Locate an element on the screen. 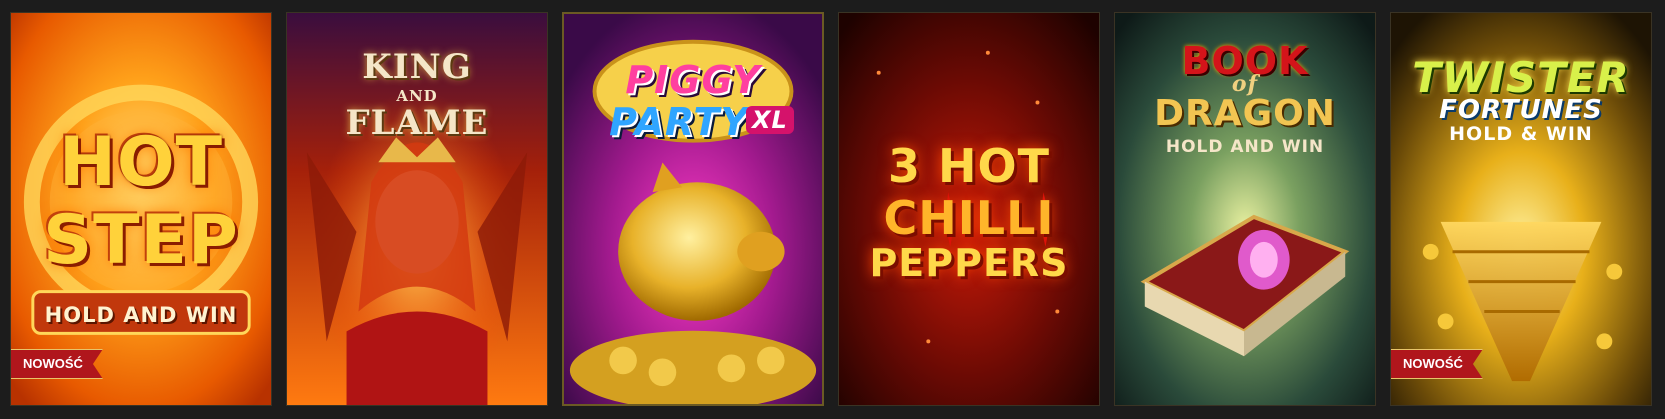 This screenshot has width=1665, height=419. game-title-line: KING is located at coordinates (417, 67).